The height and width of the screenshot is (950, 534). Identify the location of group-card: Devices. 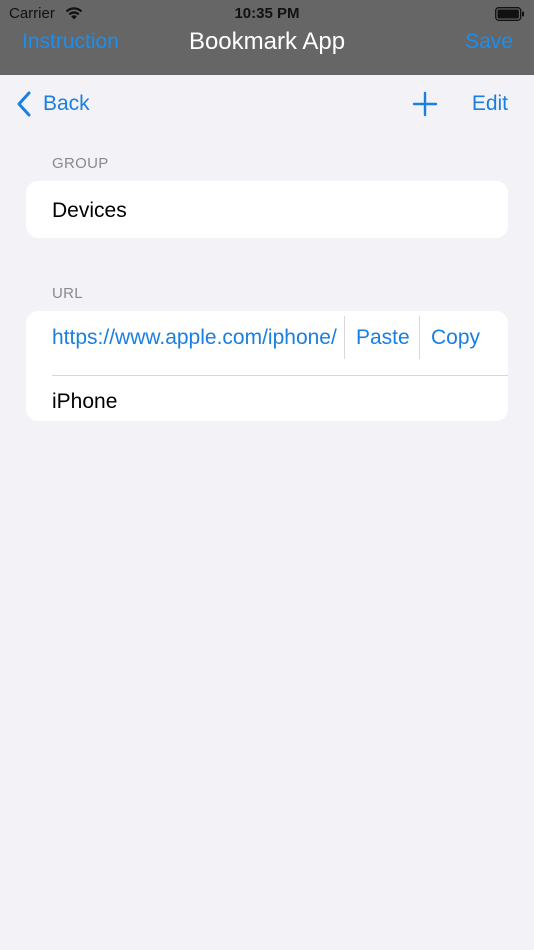
(267, 209).